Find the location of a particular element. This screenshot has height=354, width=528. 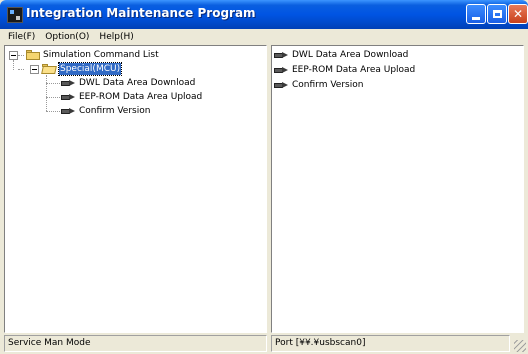

resize-grip-icon is located at coordinates (520, 346).